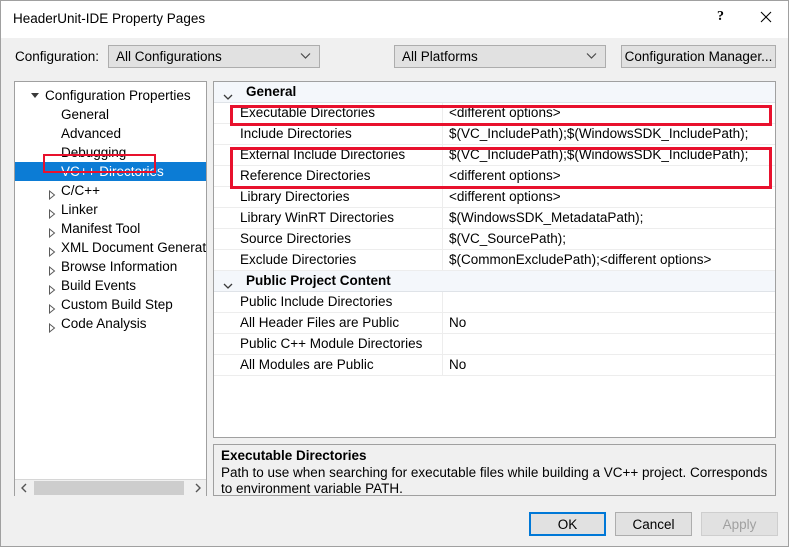 The width and height of the screenshot is (789, 547). What do you see at coordinates (323, 154) in the screenshot?
I see `property-name: External Include Directories` at bounding box center [323, 154].